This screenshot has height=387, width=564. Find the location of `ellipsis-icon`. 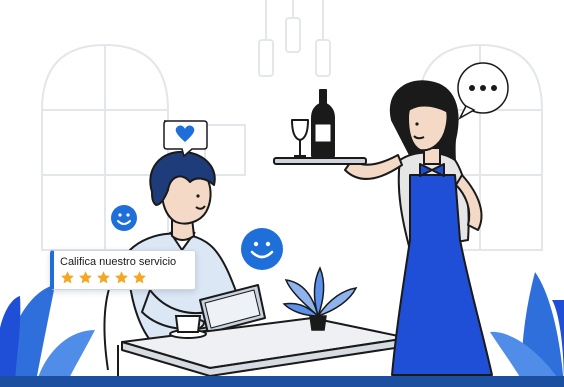

ellipsis-icon is located at coordinates (483, 88).